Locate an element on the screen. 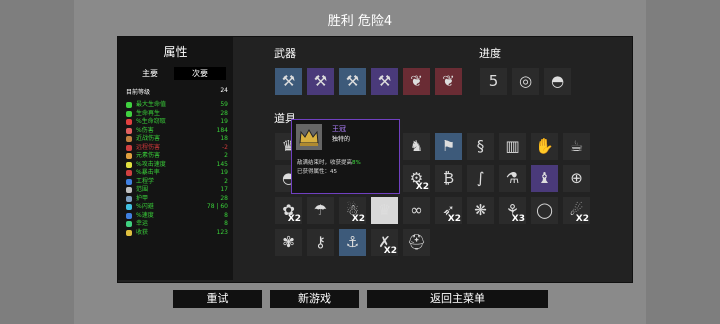 The image size is (720, 324). stat-value: 17 is located at coordinates (224, 189).